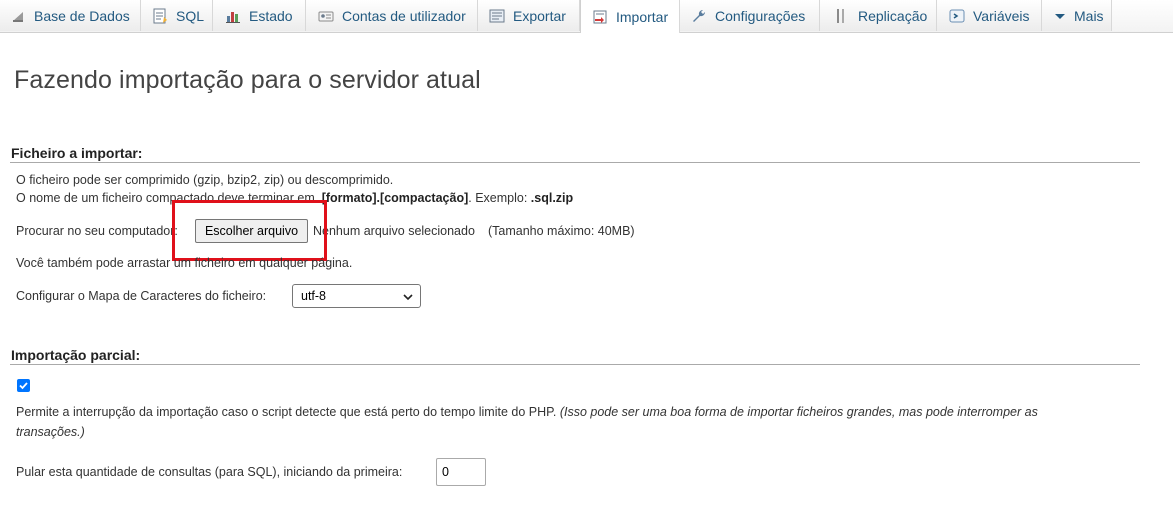 The height and width of the screenshot is (511, 1173). What do you see at coordinates (404, 15) in the screenshot?
I see `tab-label: Contas de utilizador` at bounding box center [404, 15].